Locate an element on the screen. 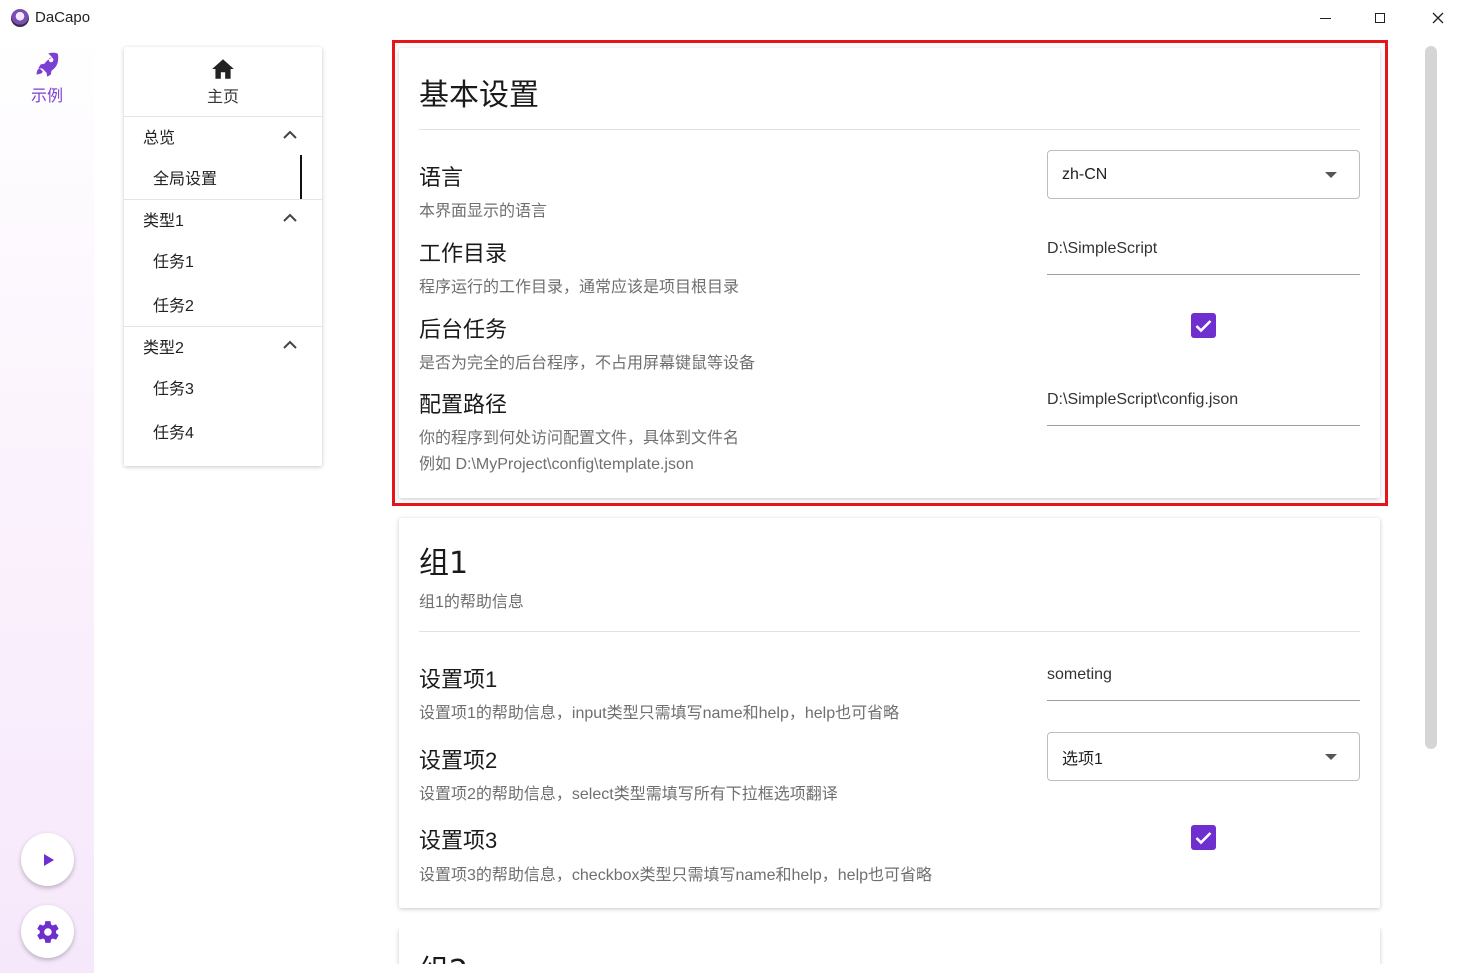 The width and height of the screenshot is (1467, 973). nav-item-label: 全局设置 is located at coordinates (185, 179).